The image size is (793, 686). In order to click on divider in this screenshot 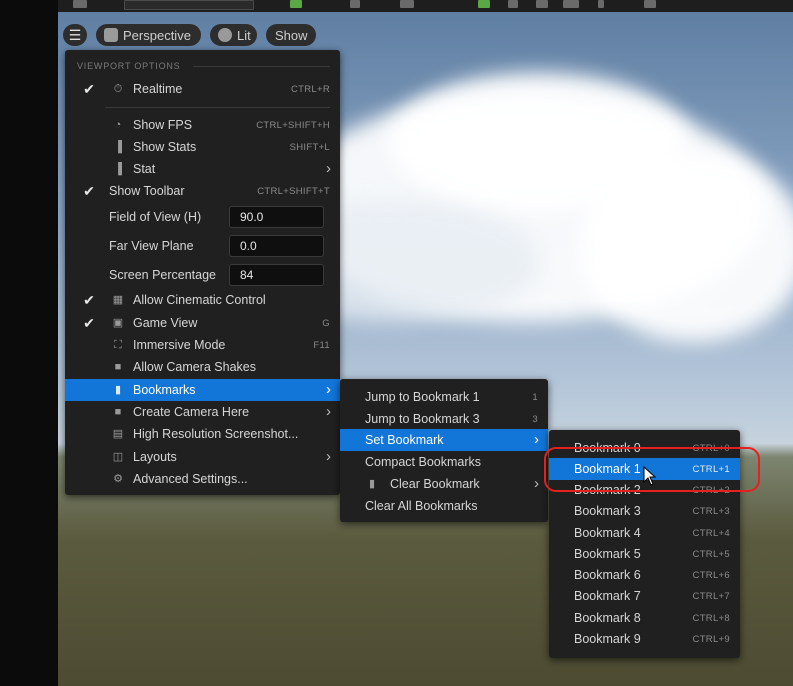, I will do `click(261, 66)`.